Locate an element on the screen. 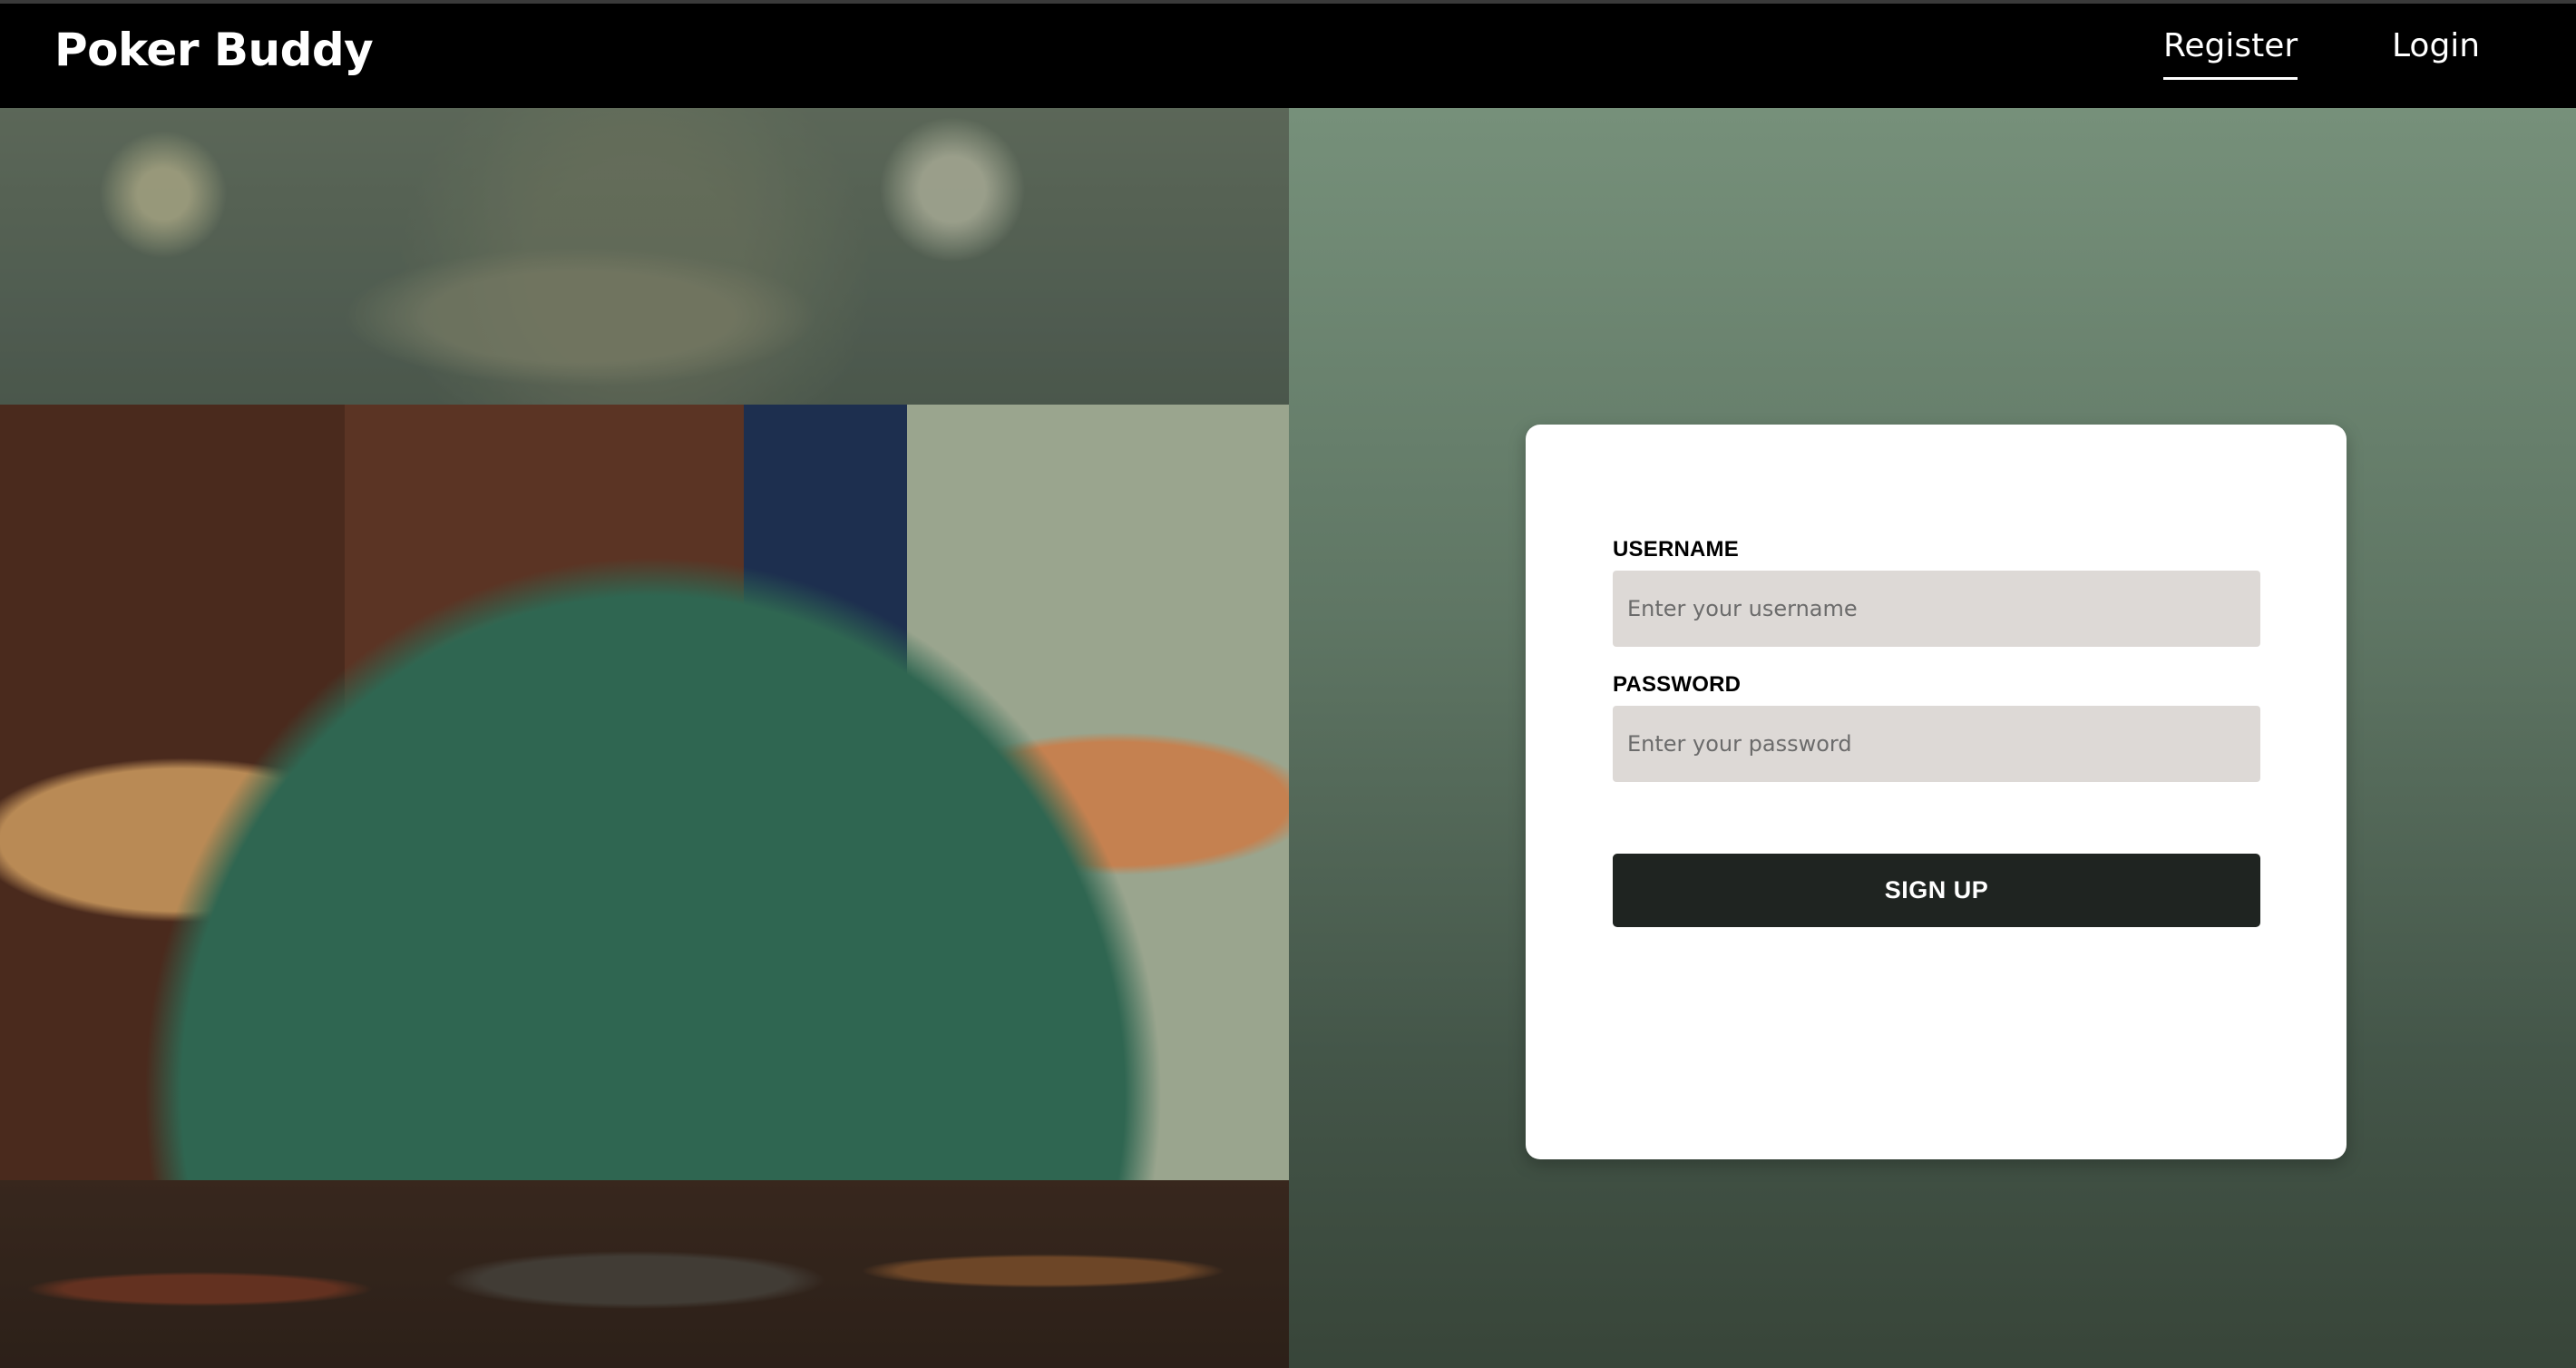  top-navbar: Poker Buddy Register Login is located at coordinates (1288, 56).